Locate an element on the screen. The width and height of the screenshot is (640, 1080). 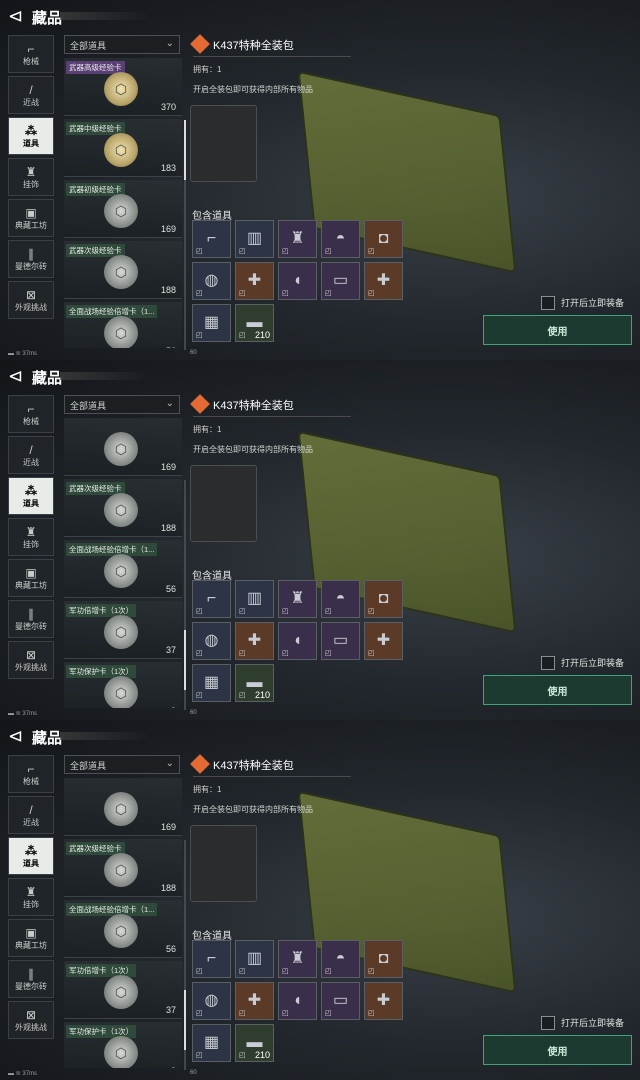
challenge-icon: ⊠ is located at coordinates (31, 1014).